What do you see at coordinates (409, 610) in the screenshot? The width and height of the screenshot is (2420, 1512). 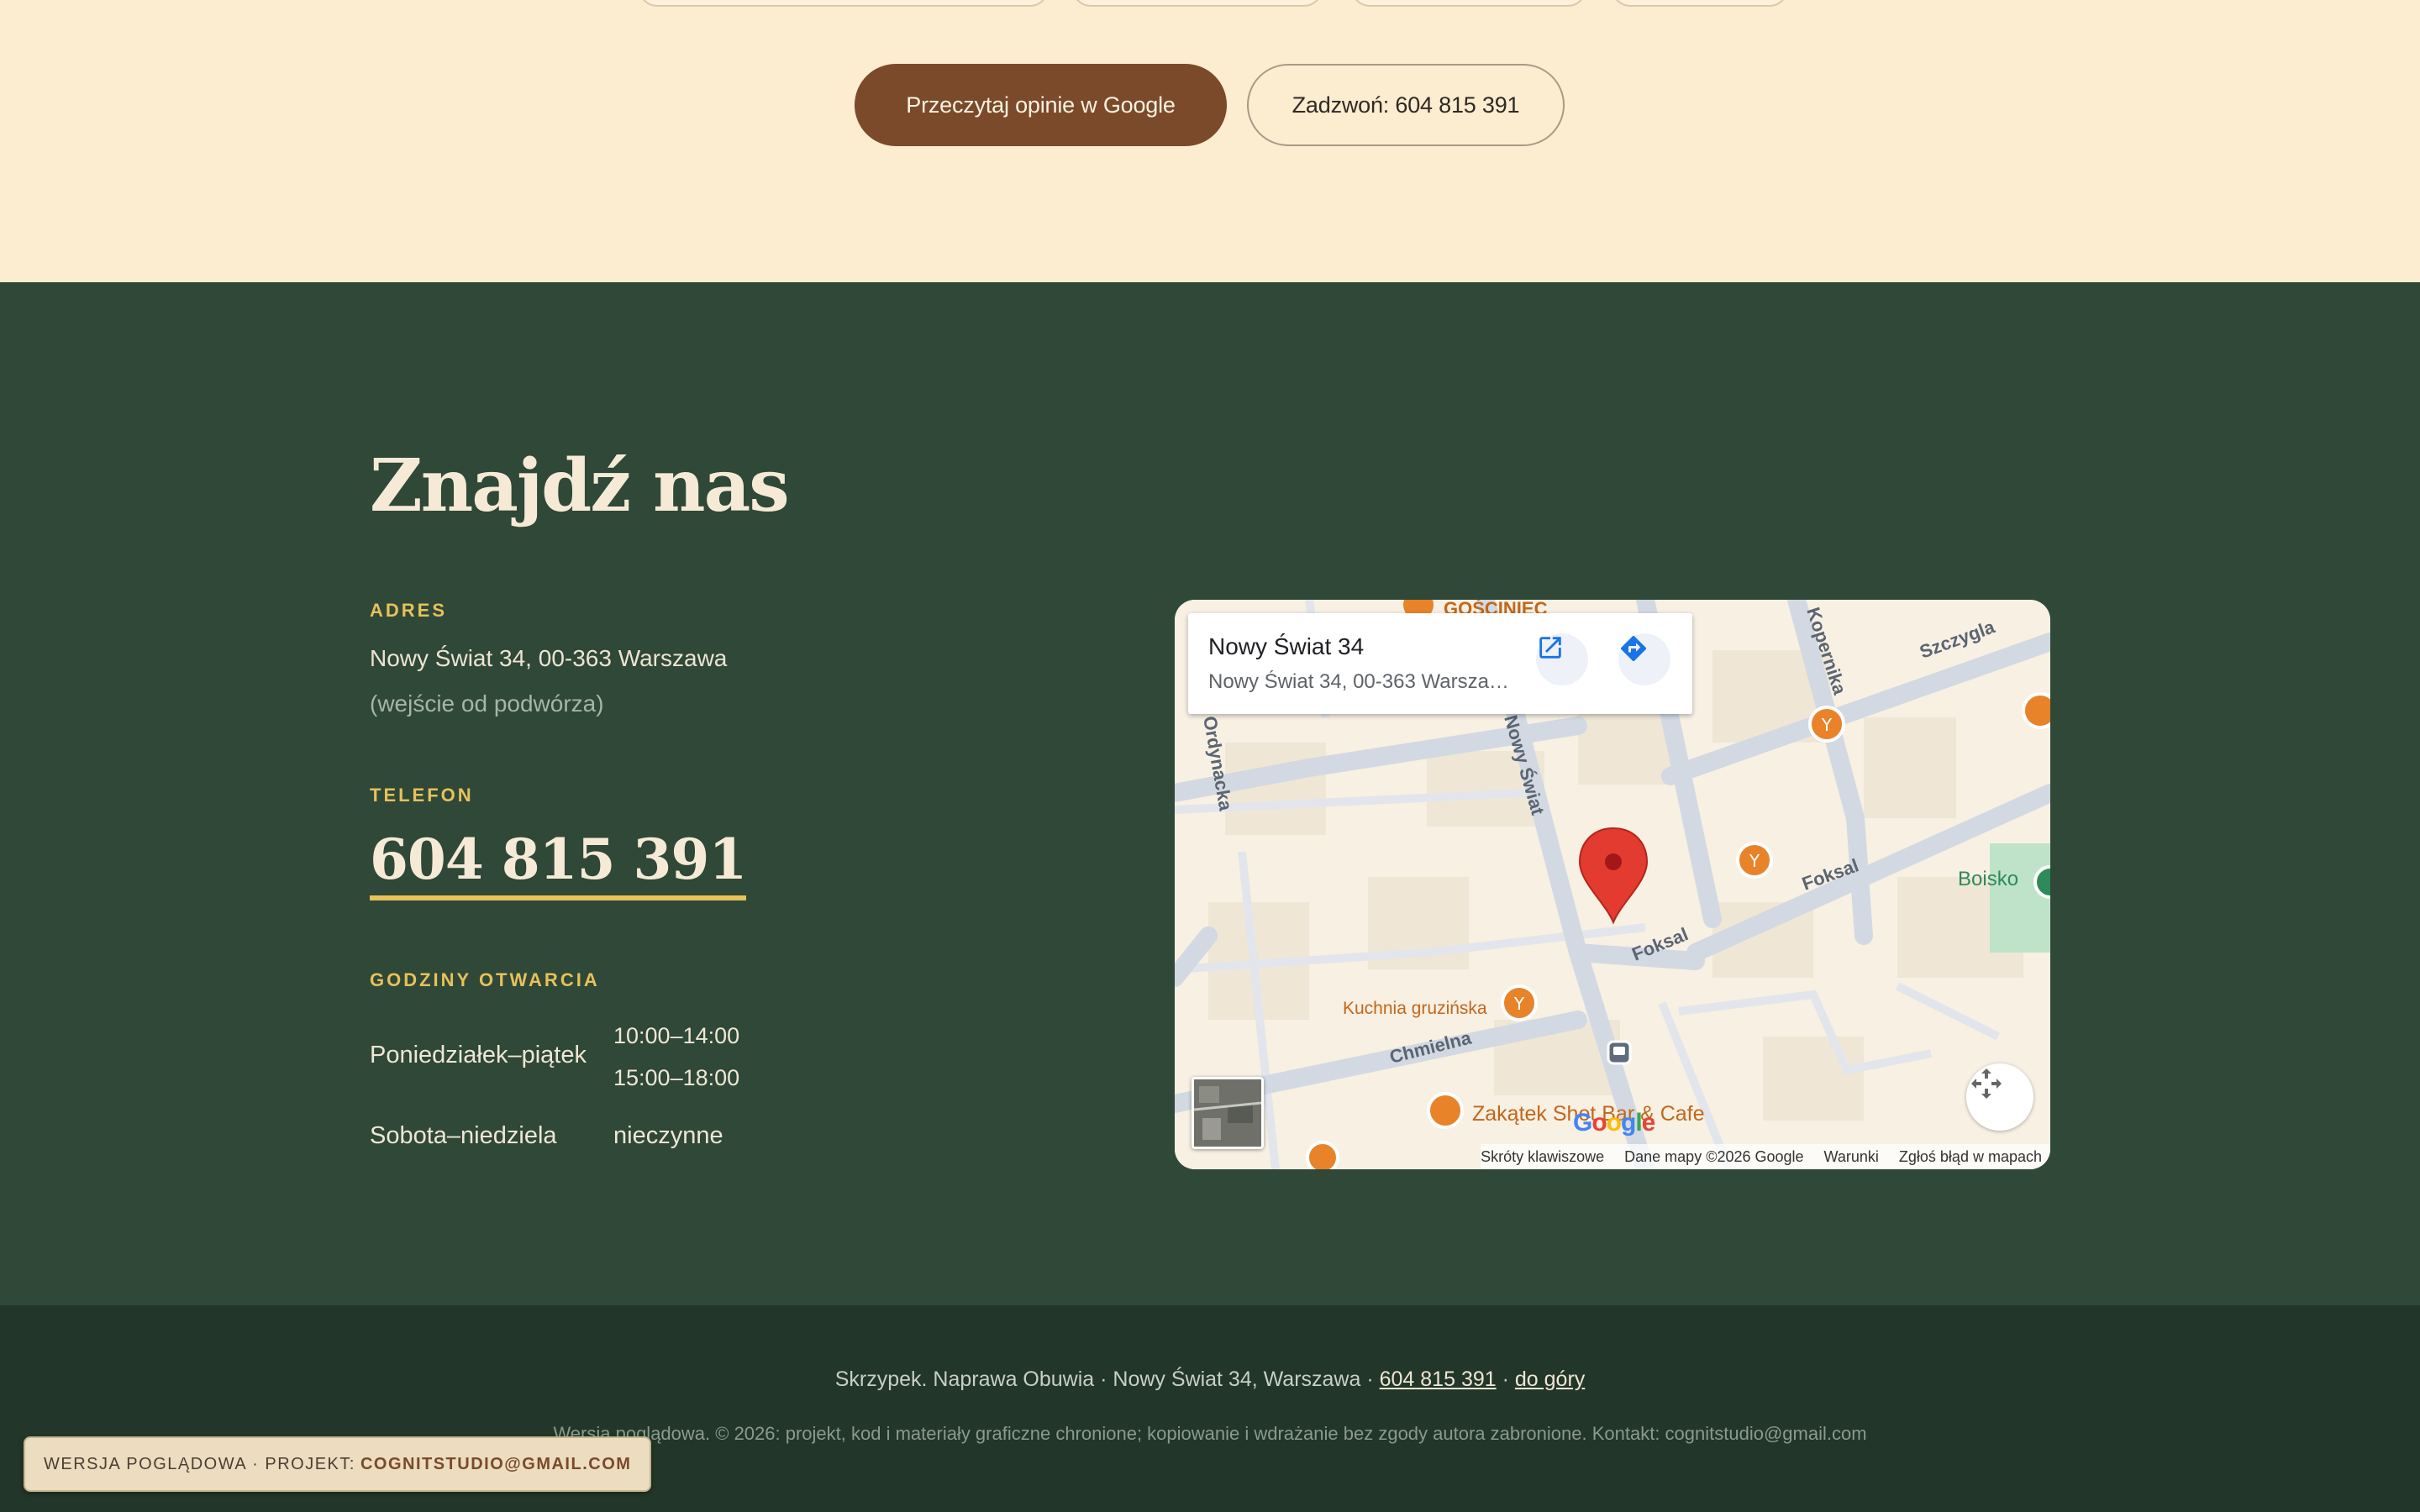 I see `address-label: ADRES` at bounding box center [409, 610].